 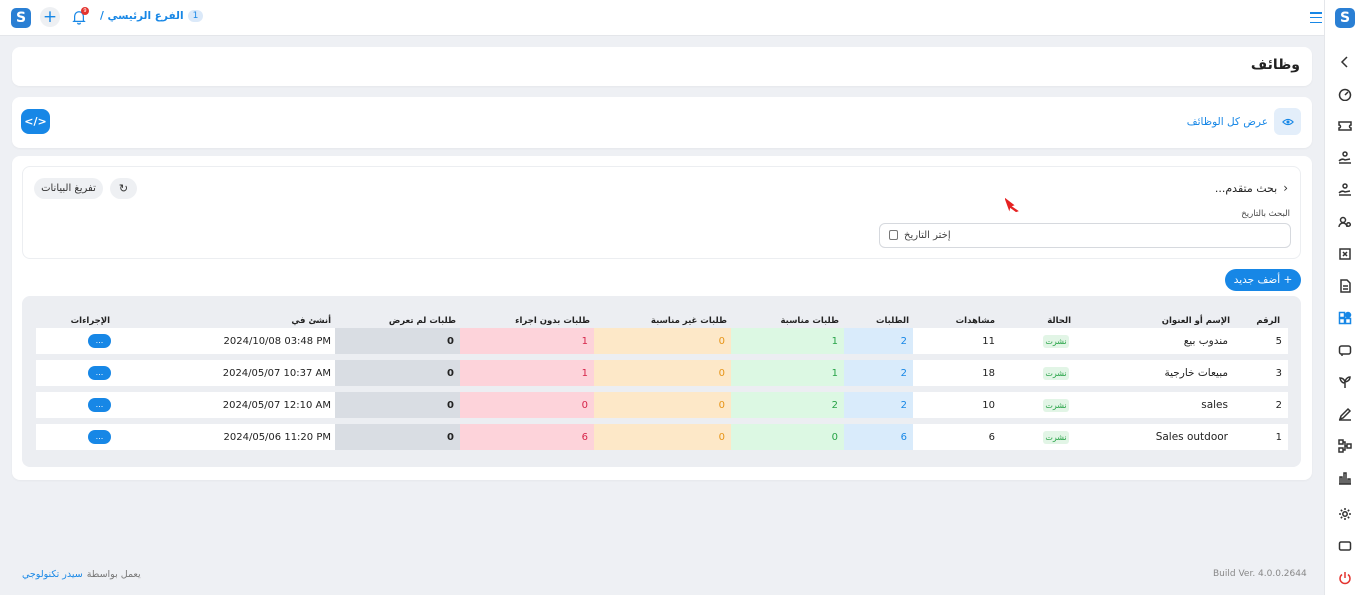 What do you see at coordinates (35, 121) in the screenshot?
I see `embed-code-button: </>` at bounding box center [35, 121].